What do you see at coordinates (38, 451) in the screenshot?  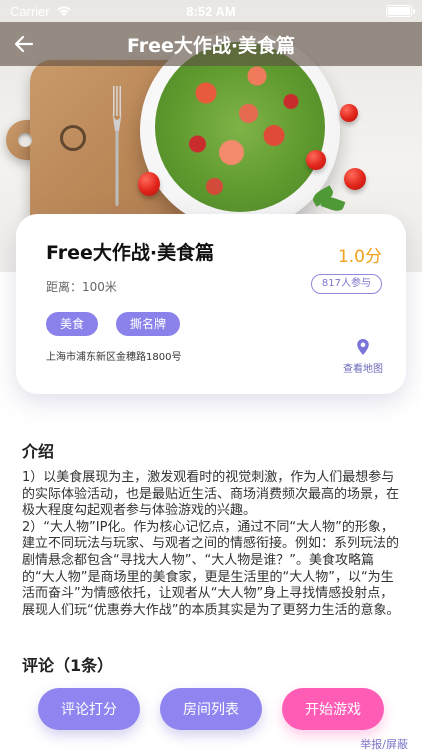 I see `intro-heading: 介绍` at bounding box center [38, 451].